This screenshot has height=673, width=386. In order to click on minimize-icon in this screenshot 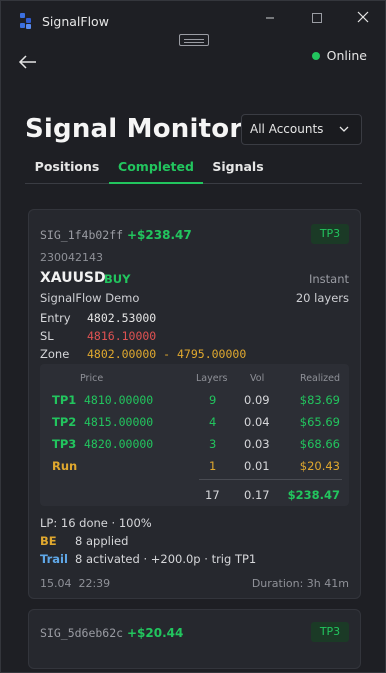, I will do `click(270, 18)`.